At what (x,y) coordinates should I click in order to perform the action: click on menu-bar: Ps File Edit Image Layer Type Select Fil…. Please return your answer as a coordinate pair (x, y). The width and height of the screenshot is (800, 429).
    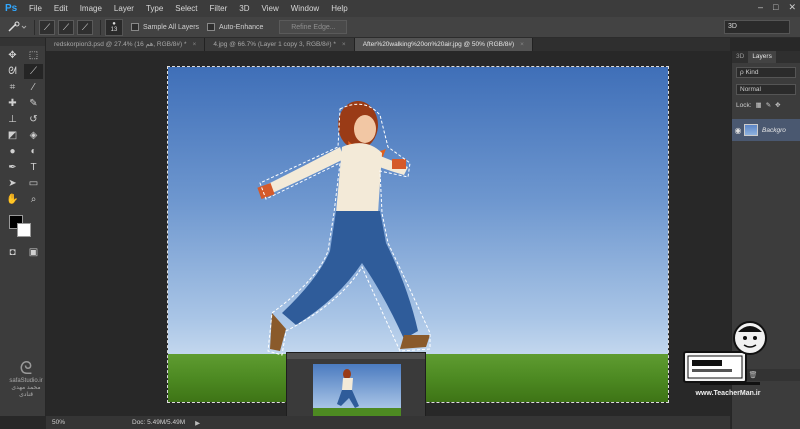
    Looking at the image, I should click on (400, 8).